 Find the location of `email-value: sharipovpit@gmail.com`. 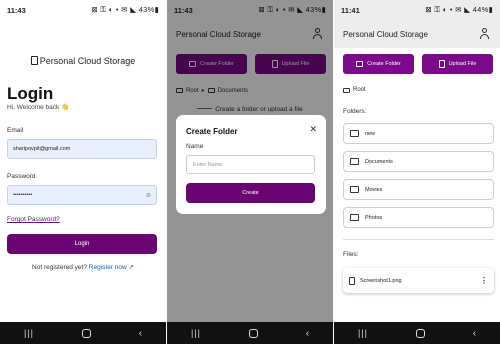

email-value: sharipovpit@gmail.com is located at coordinates (42, 149).